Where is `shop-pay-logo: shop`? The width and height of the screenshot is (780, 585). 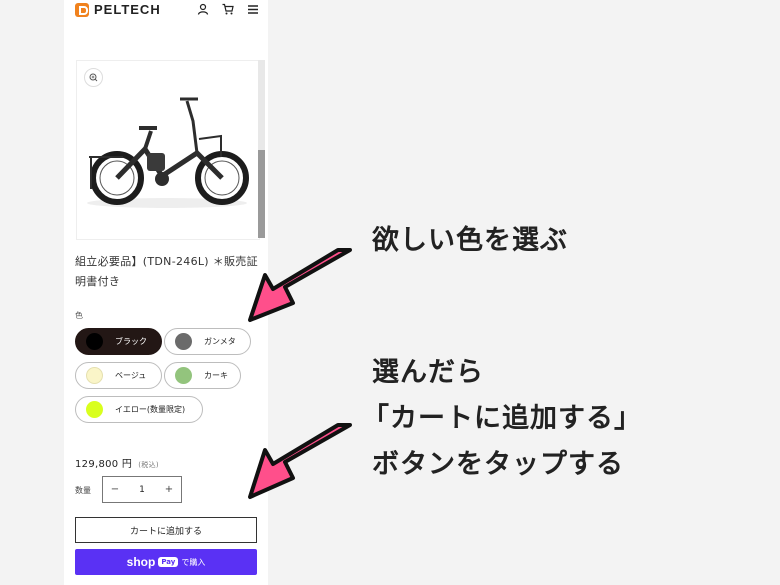 shop-pay-logo: shop is located at coordinates (141, 562).